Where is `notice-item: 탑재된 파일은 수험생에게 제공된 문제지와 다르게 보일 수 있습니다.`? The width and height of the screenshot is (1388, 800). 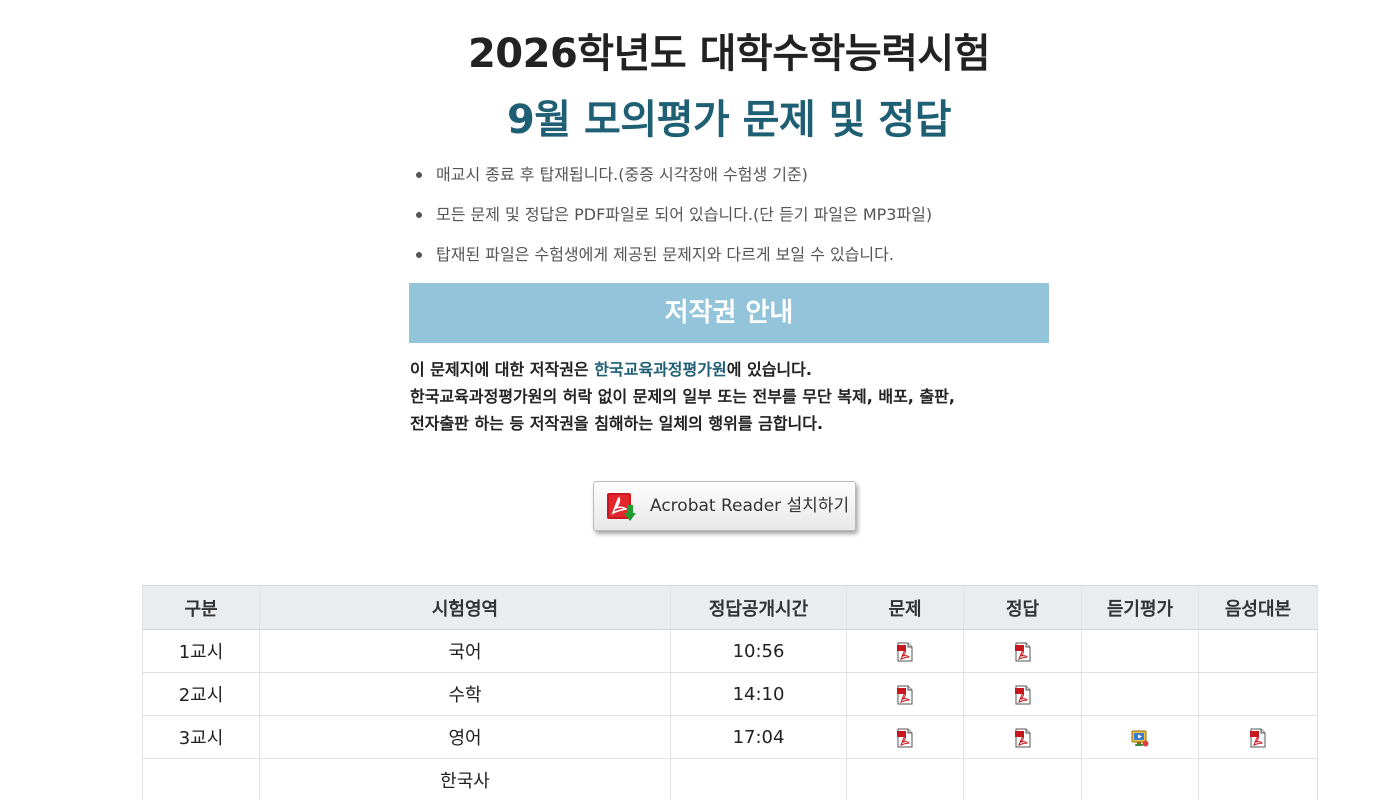
notice-item: 탑재된 파일은 수험생에게 제공된 문제지와 다르게 보일 수 있습니다. is located at coordinates (670, 262).